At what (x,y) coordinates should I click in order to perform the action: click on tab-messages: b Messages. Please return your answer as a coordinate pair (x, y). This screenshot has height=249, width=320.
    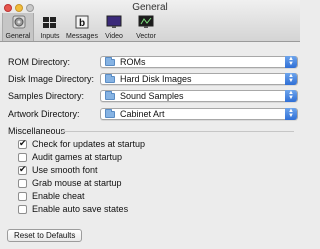
    Looking at the image, I should click on (82, 27).